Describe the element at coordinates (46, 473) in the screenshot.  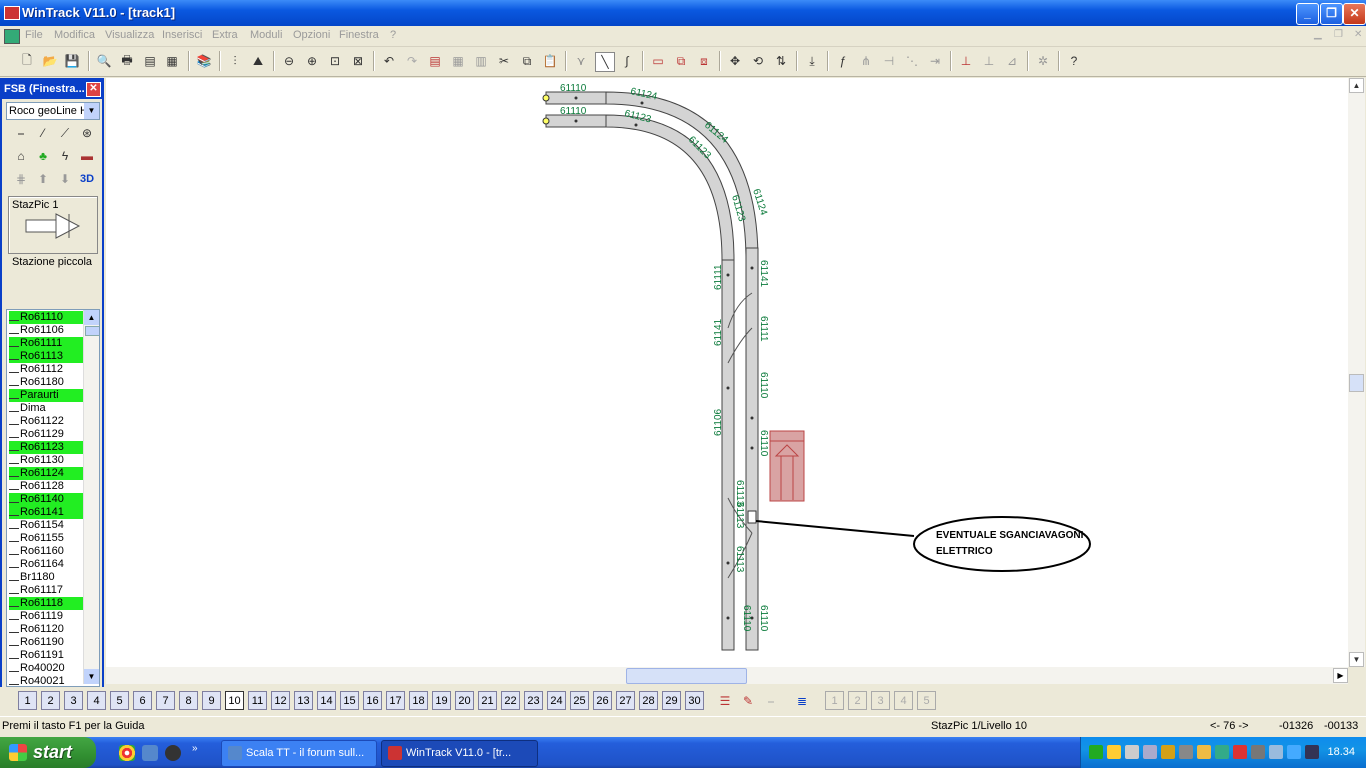
I see `article-item: Ro61124` at that location.